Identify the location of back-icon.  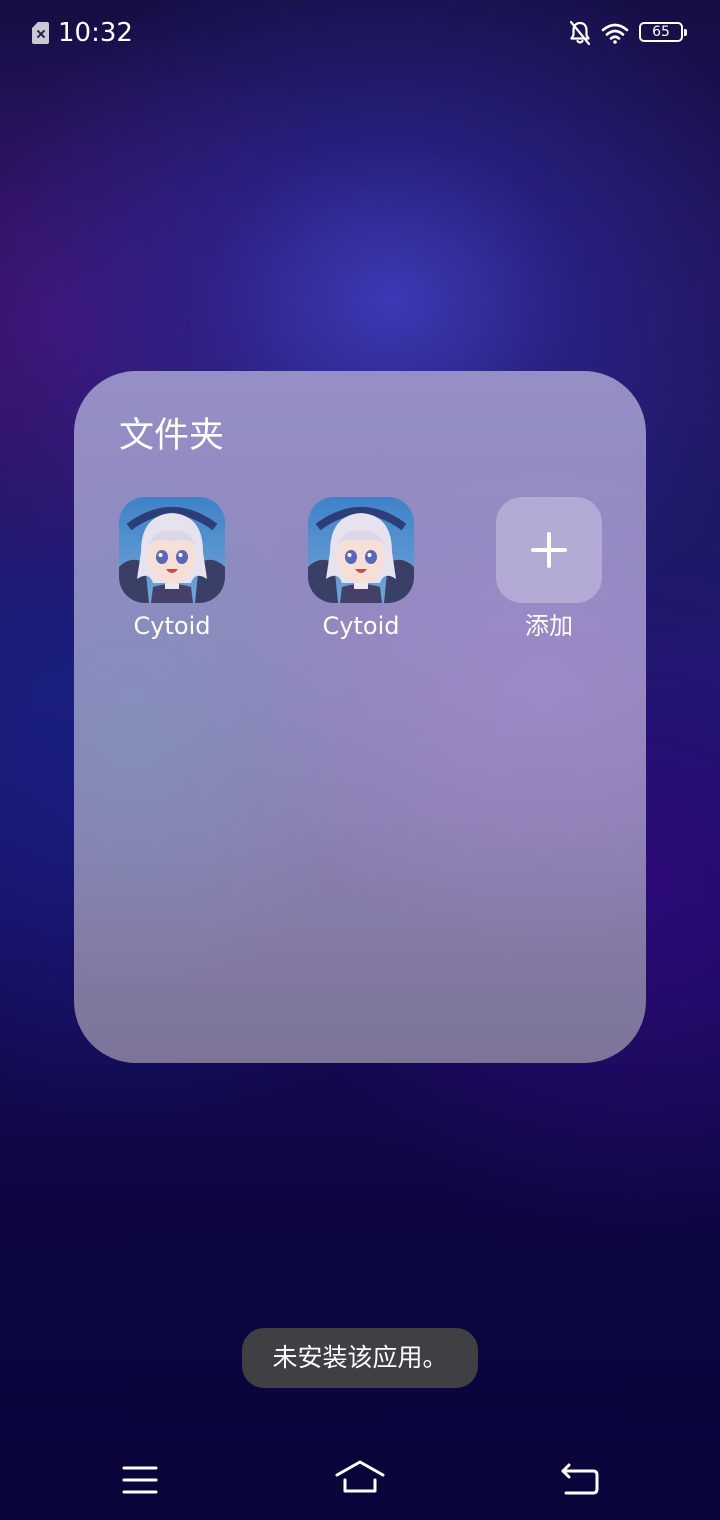
(580, 1479).